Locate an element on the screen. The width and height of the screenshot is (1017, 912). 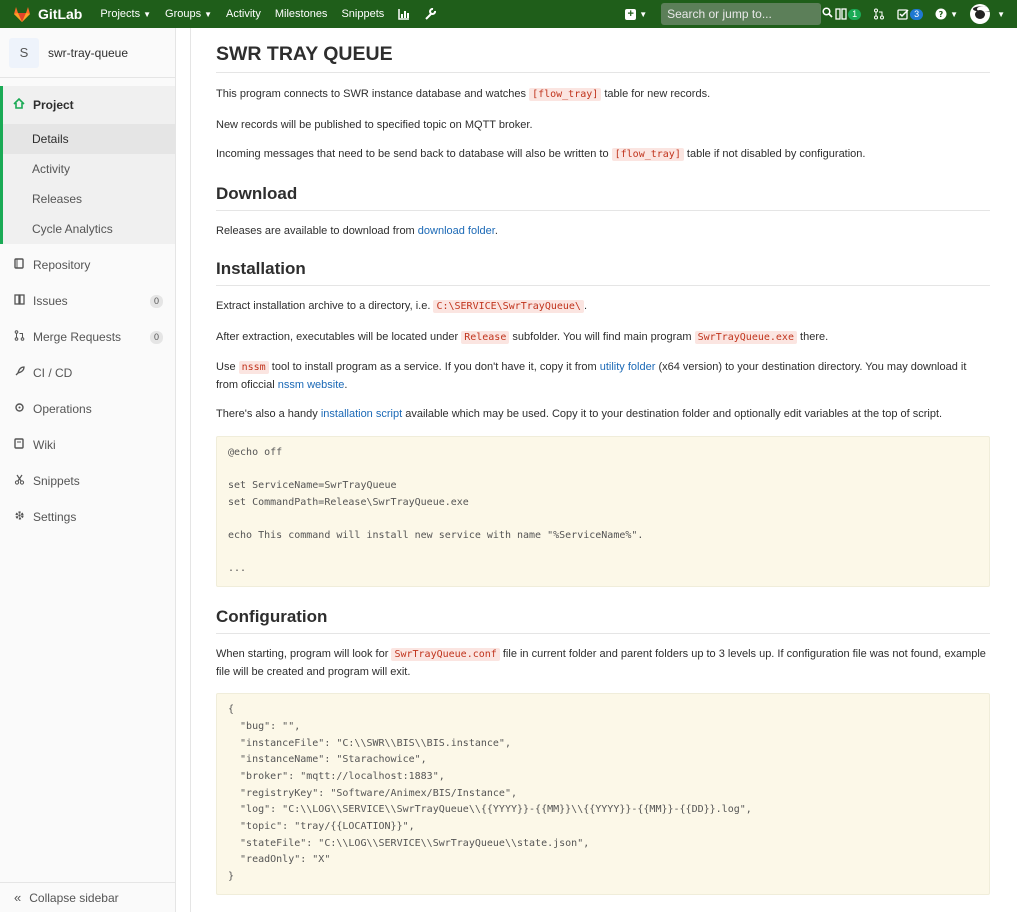
collapse-sidebar-label: Collapse sidebar is located at coordinates (74, 897).